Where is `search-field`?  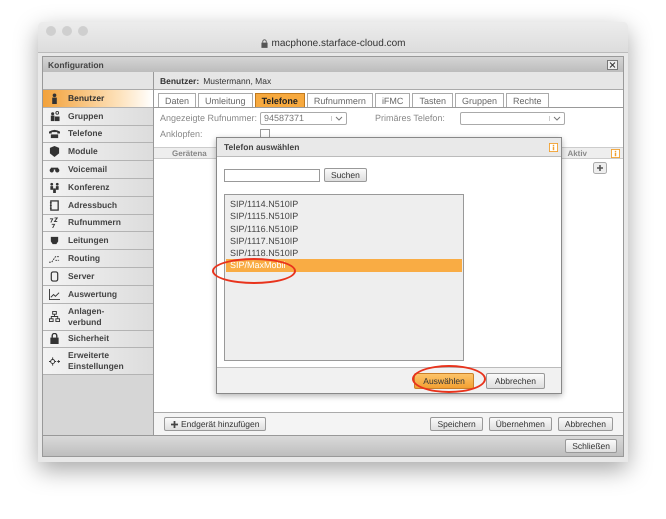
search-field is located at coordinates (272, 175).